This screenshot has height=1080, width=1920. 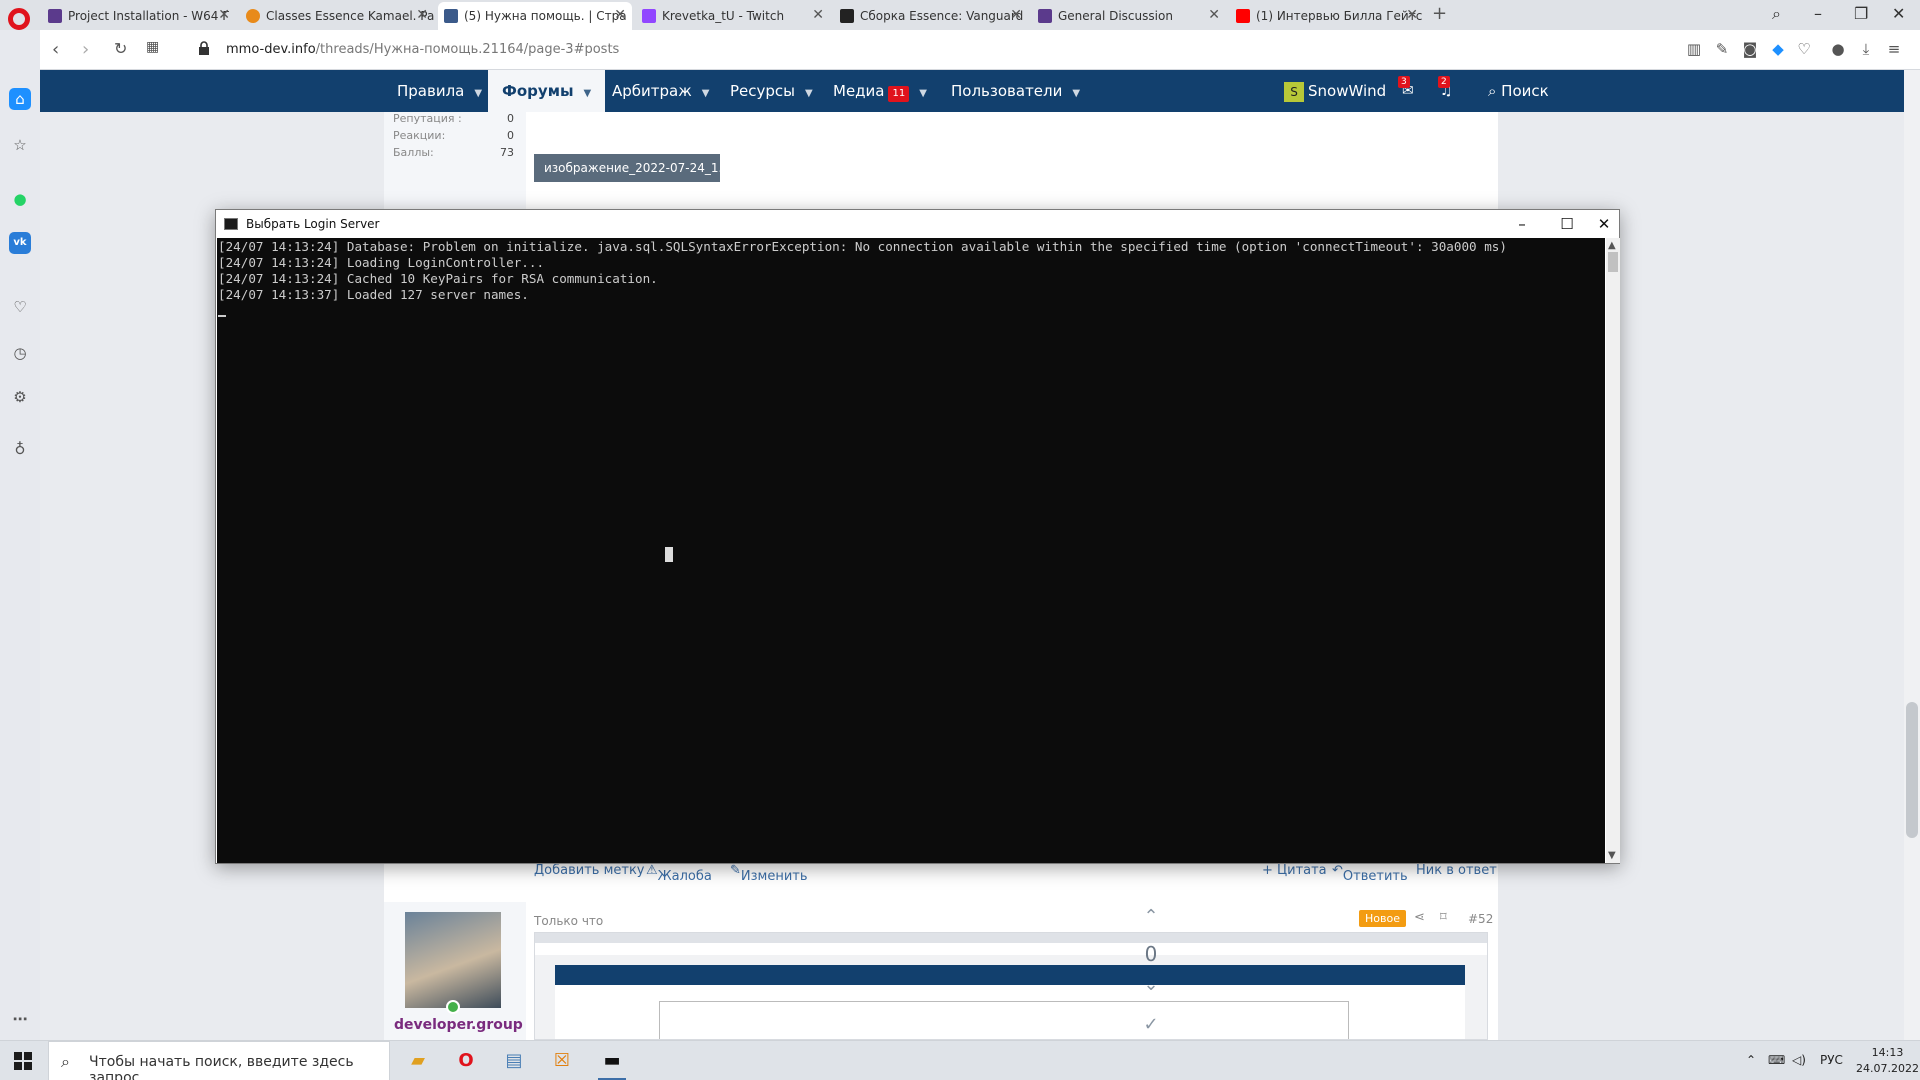 What do you see at coordinates (85, 49) in the screenshot?
I see `forward-icon: ›` at bounding box center [85, 49].